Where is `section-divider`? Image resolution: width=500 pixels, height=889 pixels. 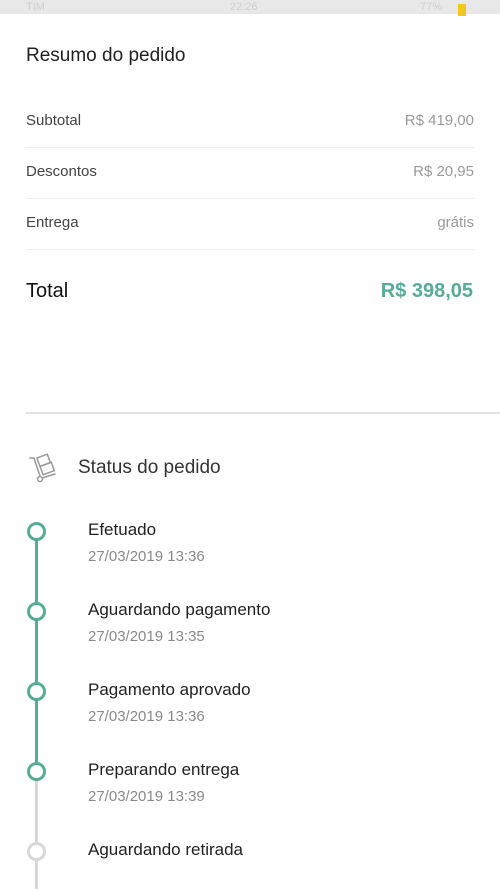
section-divider is located at coordinates (263, 413).